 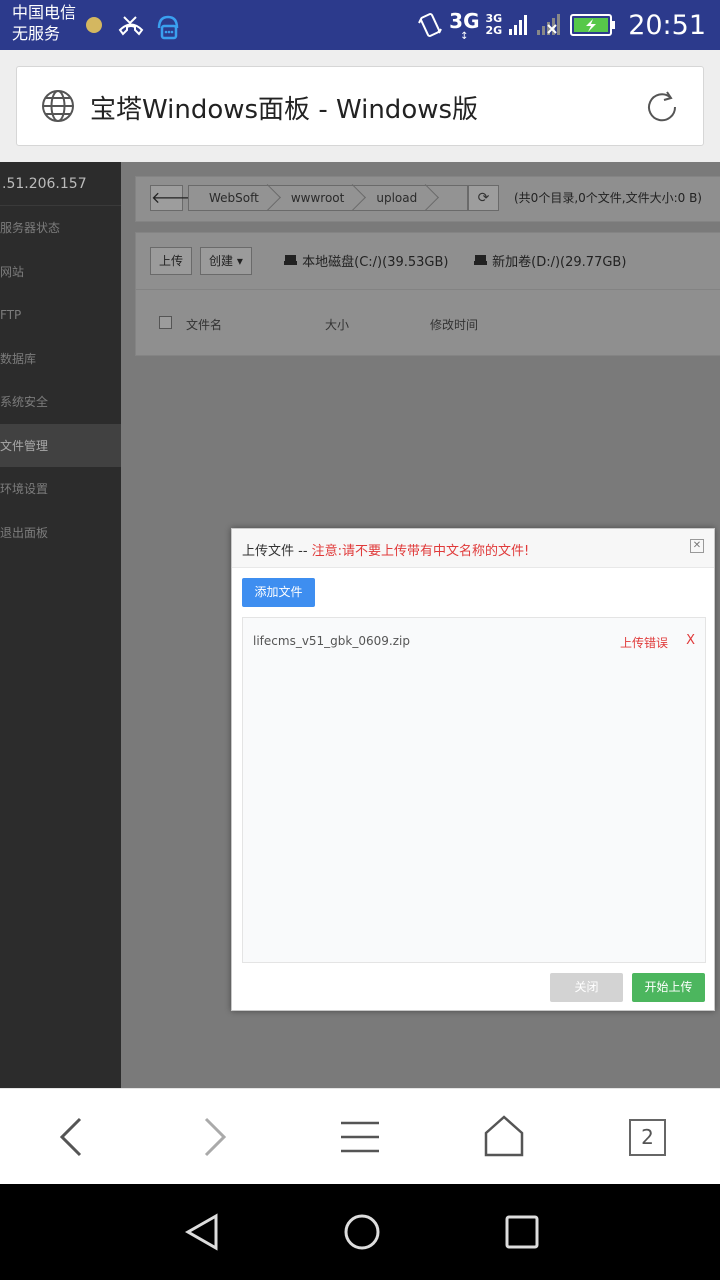 What do you see at coordinates (662, 107) in the screenshot?
I see `reload-icon` at bounding box center [662, 107].